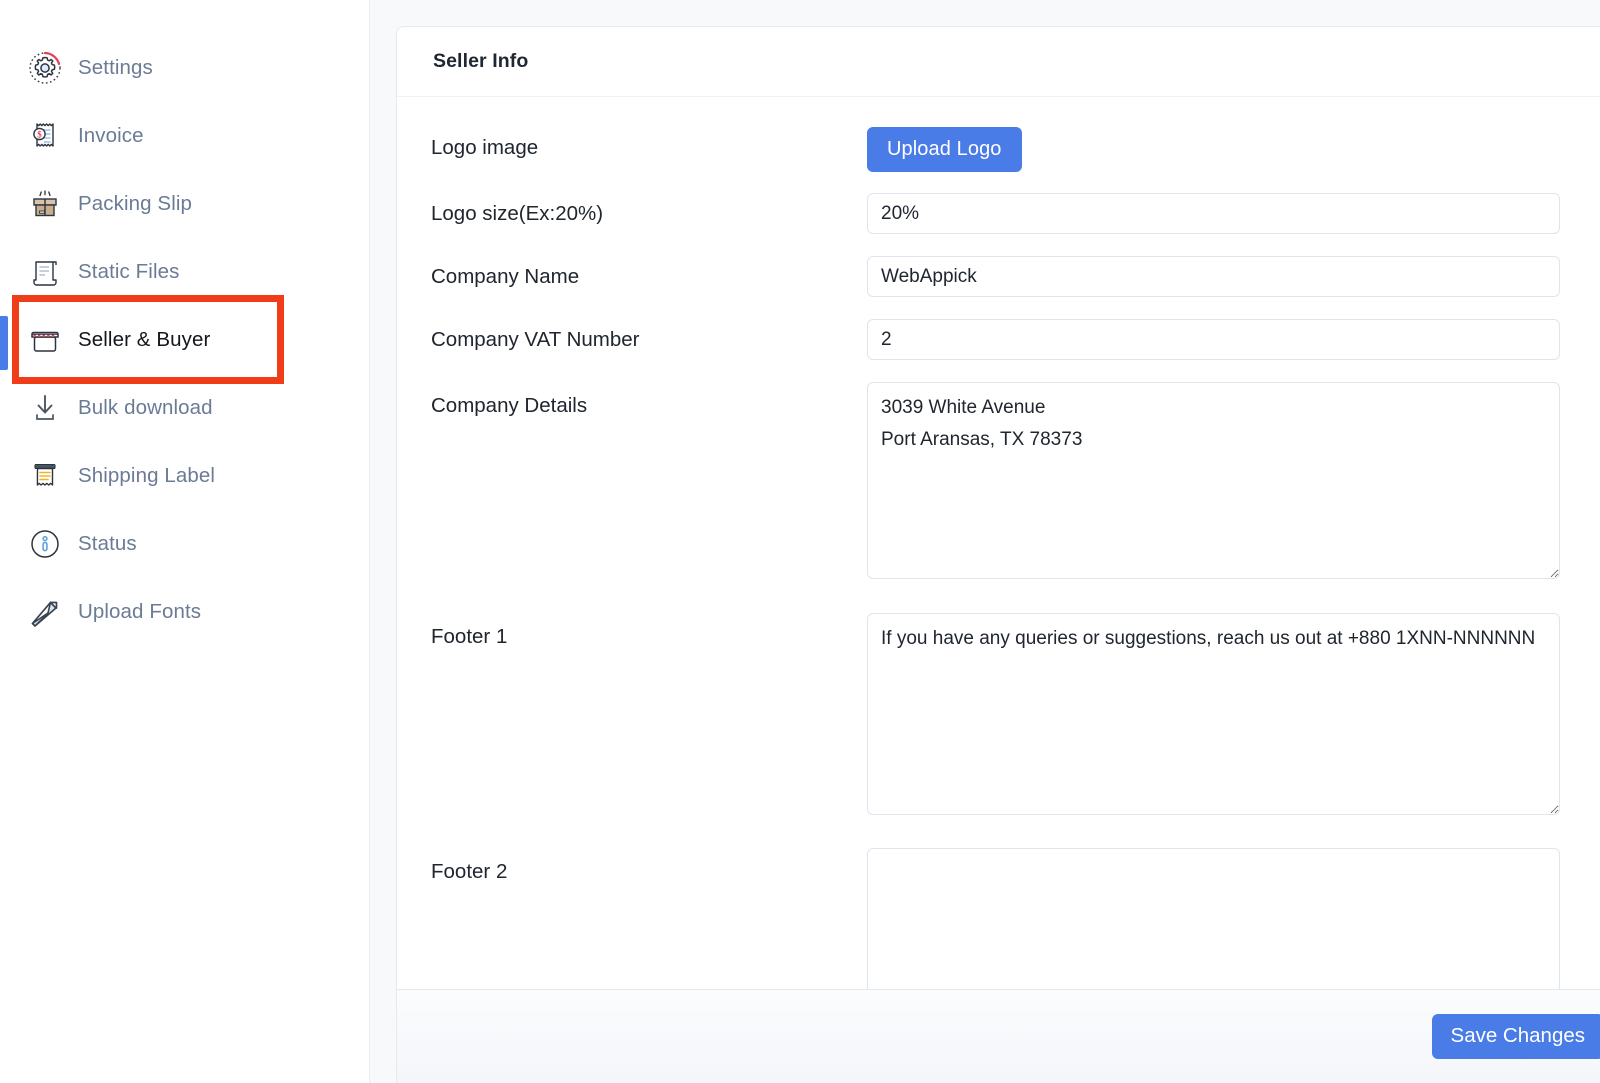 The height and width of the screenshot is (1083, 1600). I want to click on label-logo-size: Logo size(Ex:20%), so click(517, 213).